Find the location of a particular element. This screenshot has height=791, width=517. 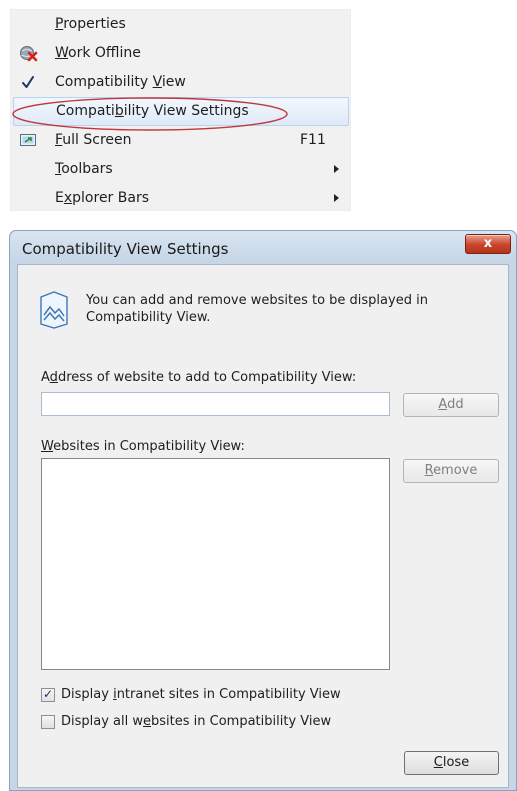

menu-item-label: Toolbars is located at coordinates (84, 169).